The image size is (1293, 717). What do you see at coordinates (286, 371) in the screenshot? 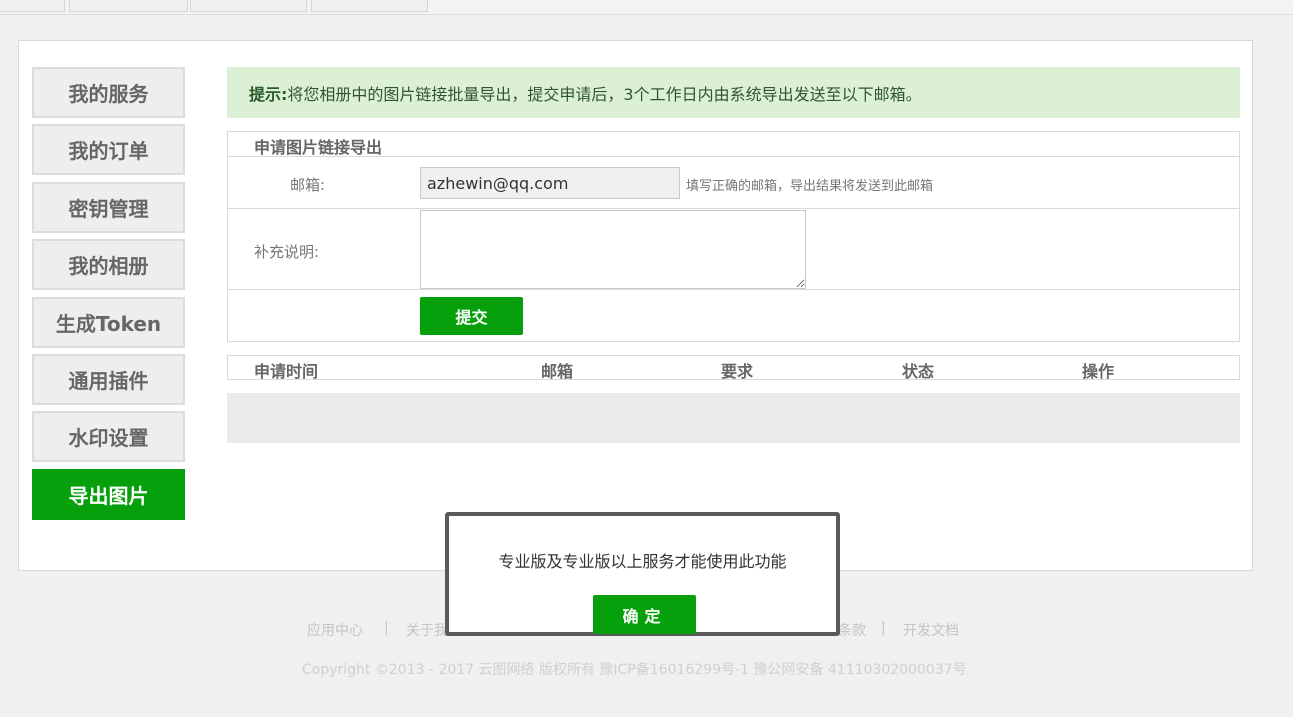
I see `column-header-time: 申请时间` at bounding box center [286, 371].